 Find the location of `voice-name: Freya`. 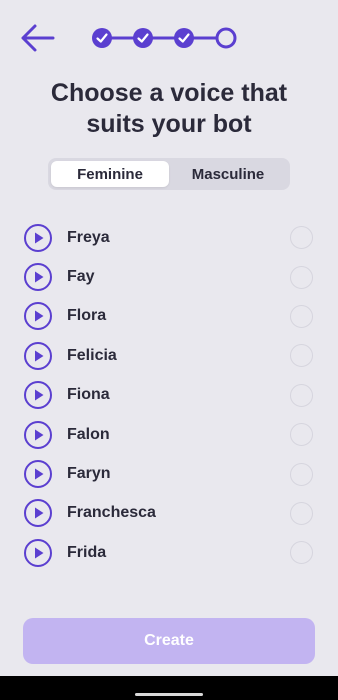

voice-name: Freya is located at coordinates (88, 237).